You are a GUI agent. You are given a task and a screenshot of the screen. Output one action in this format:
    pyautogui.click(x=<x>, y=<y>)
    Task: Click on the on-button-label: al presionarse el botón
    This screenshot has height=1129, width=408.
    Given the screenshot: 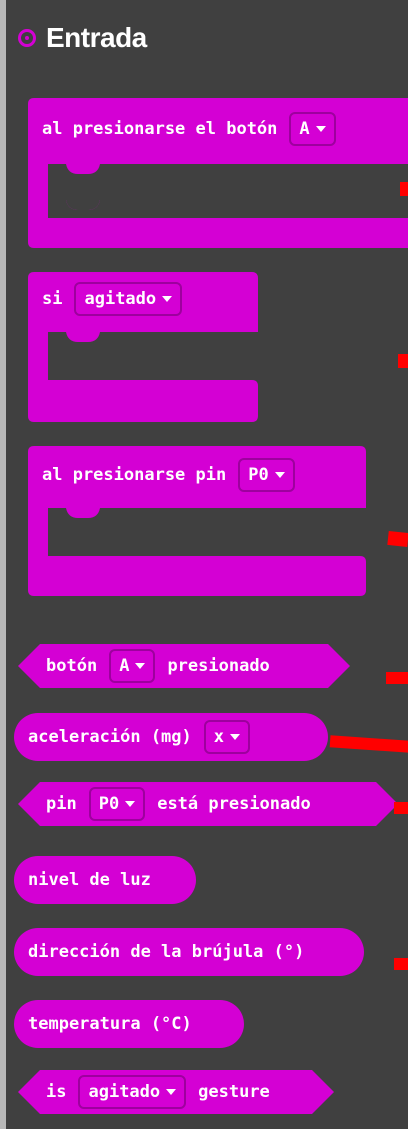 What is the action you would take?
    pyautogui.click(x=160, y=129)
    